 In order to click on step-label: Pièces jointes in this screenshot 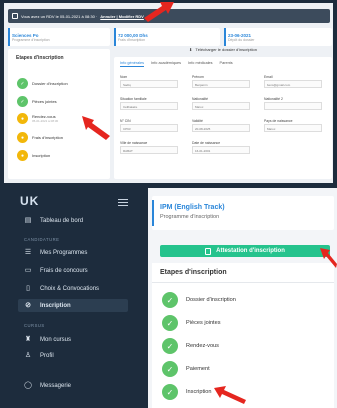, I will do `click(203, 323)`.